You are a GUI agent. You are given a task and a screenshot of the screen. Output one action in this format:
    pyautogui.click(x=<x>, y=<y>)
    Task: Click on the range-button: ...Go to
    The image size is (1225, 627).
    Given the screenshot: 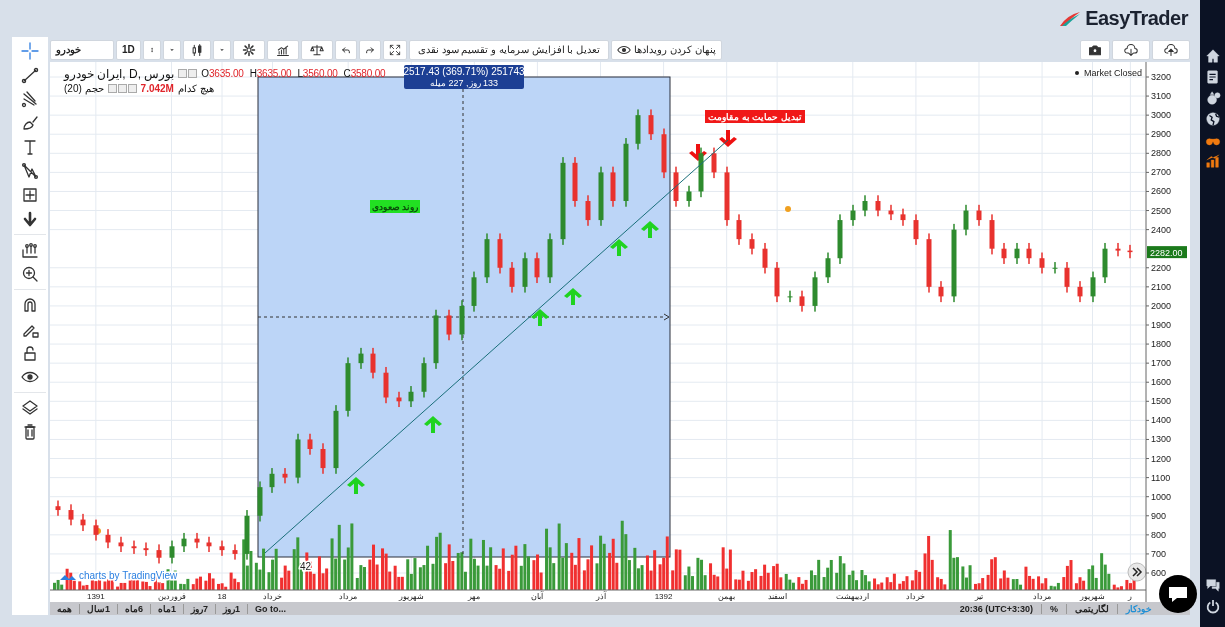 What is the action you would take?
    pyautogui.click(x=271, y=608)
    